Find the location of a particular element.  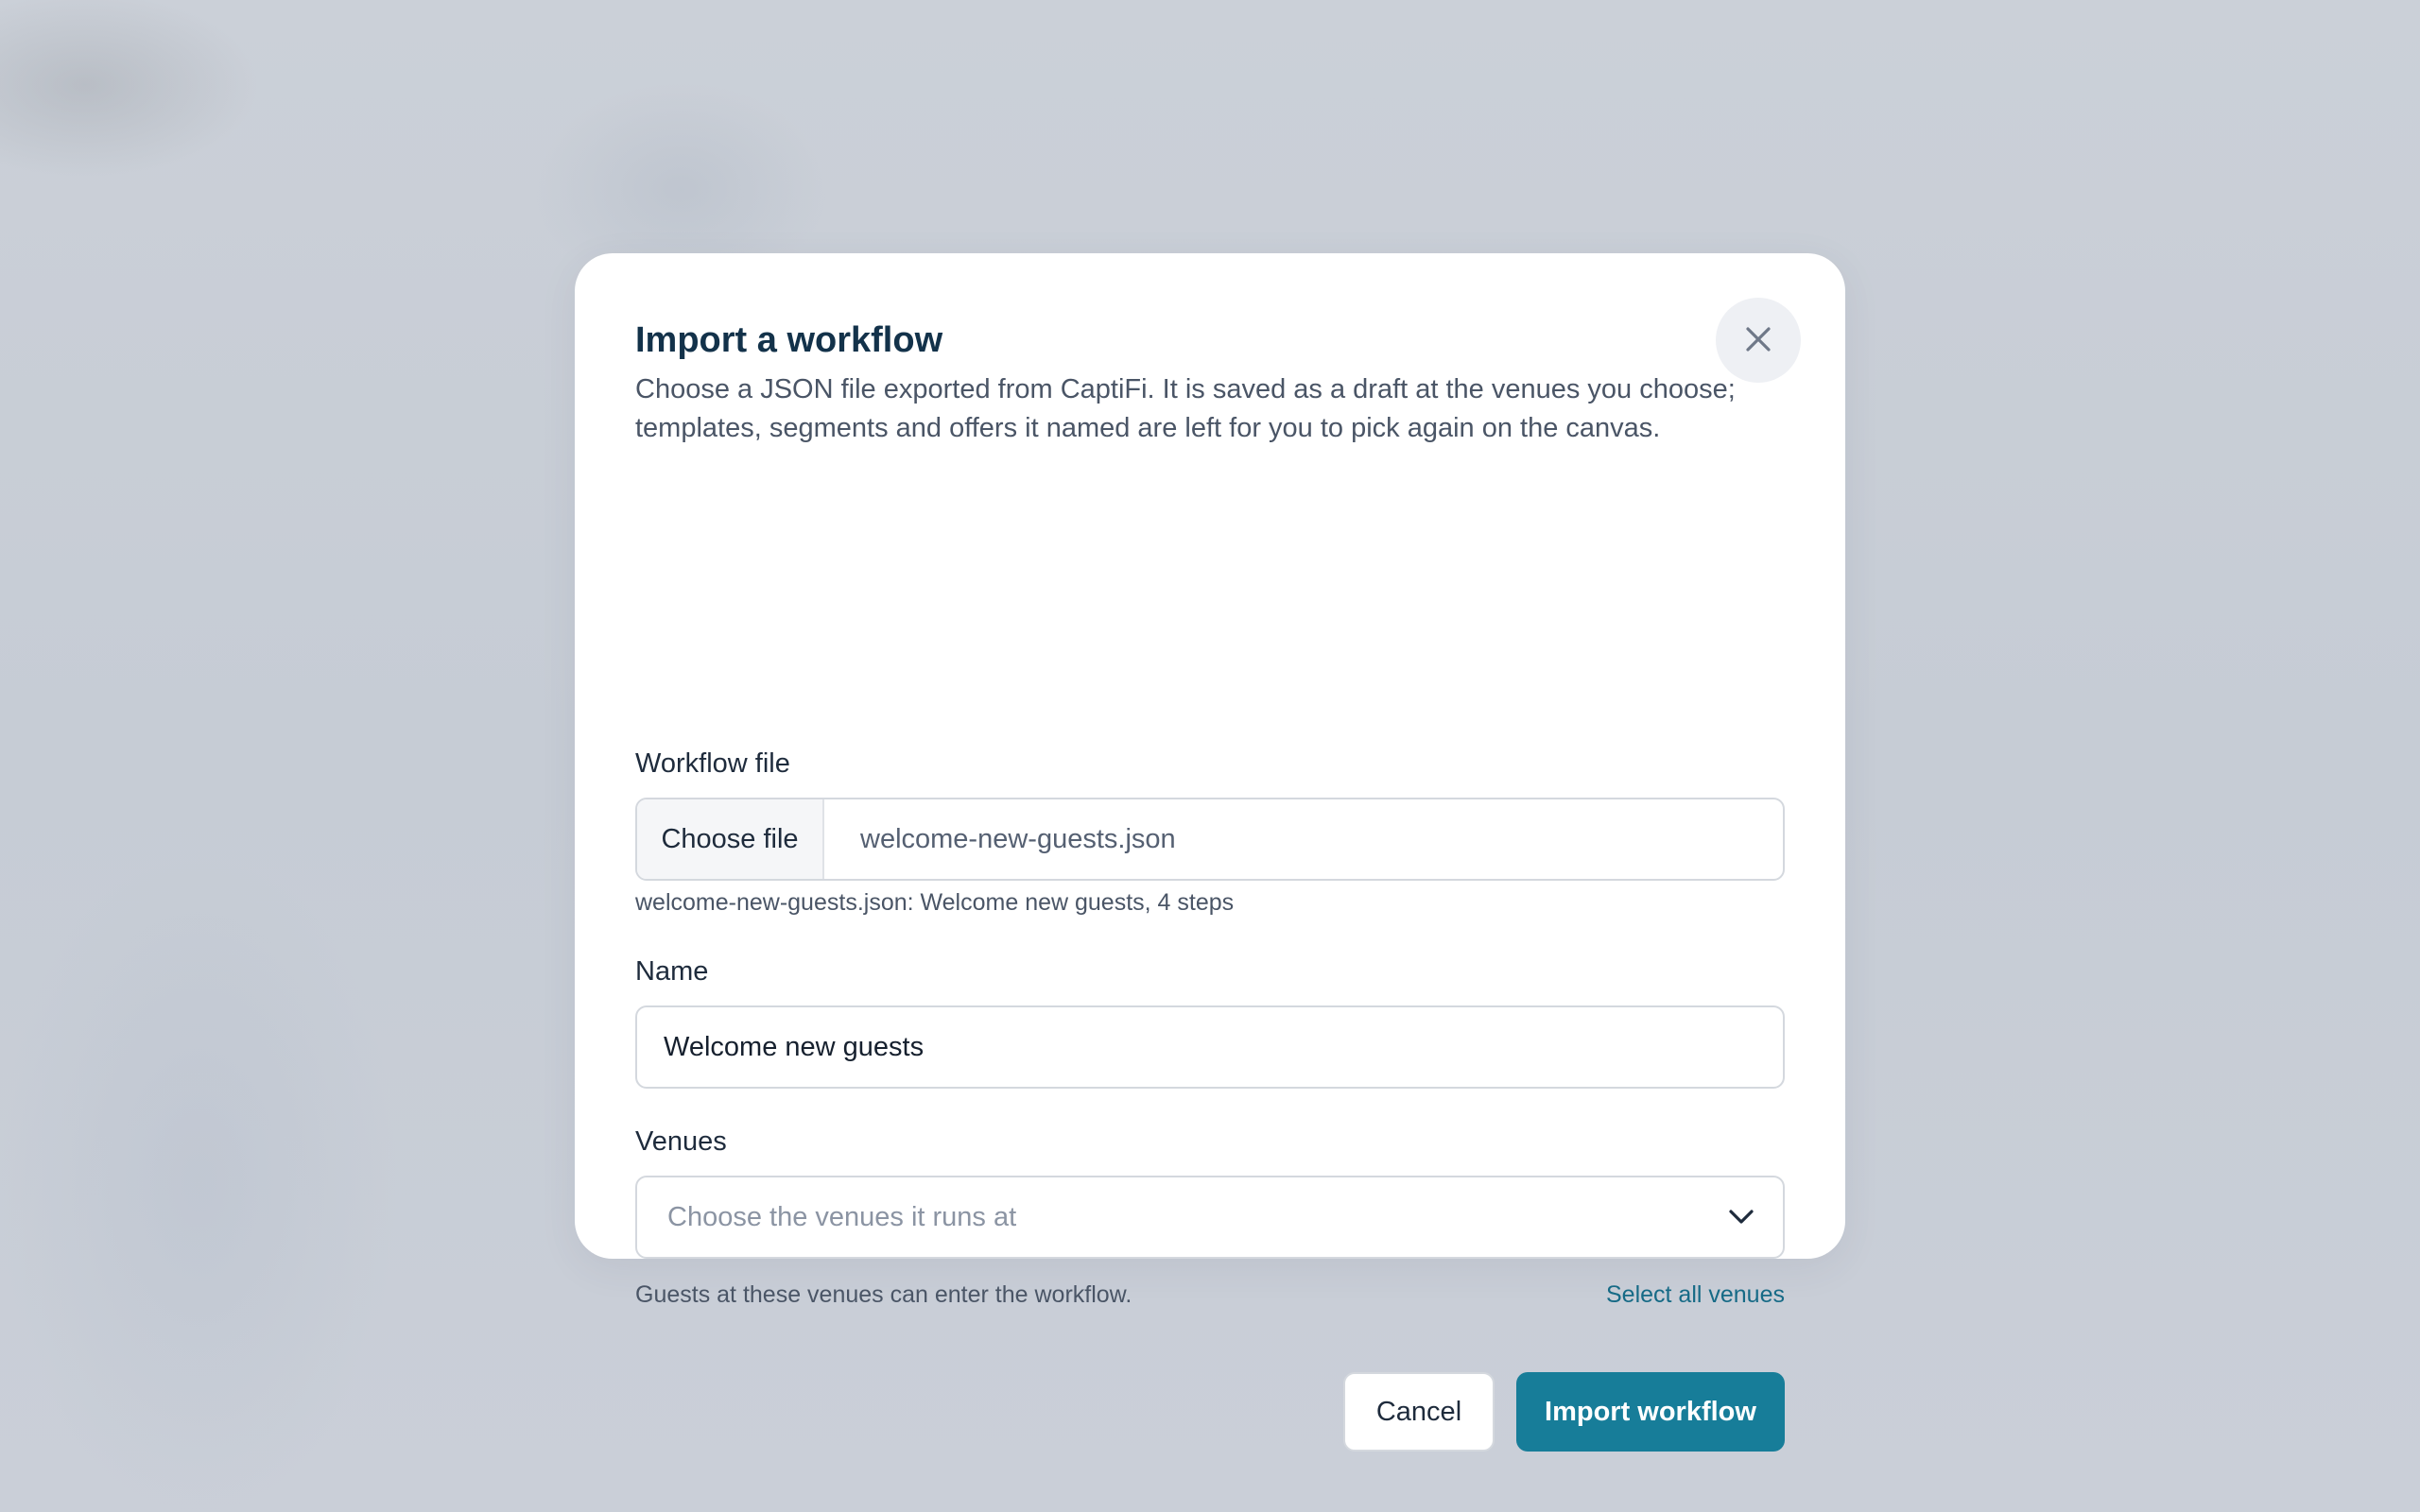

venues-label: Venues is located at coordinates (681, 1141).